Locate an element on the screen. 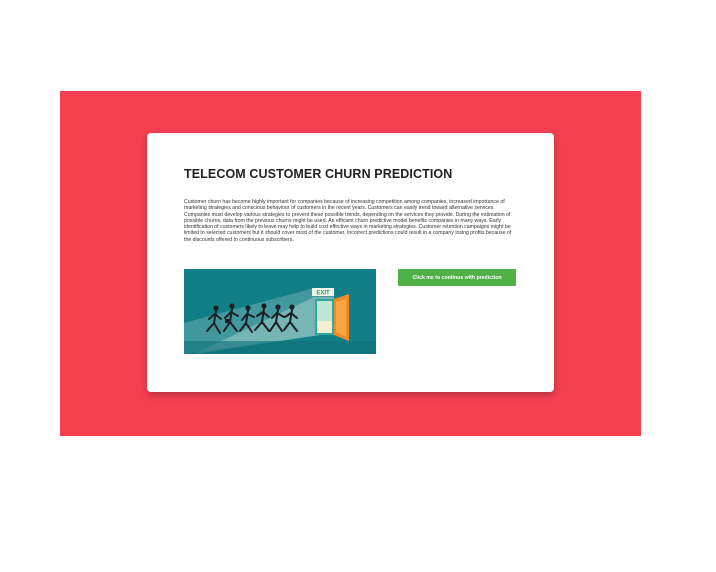  people-running-to-exit-icon: EXIT is located at coordinates (280, 321).